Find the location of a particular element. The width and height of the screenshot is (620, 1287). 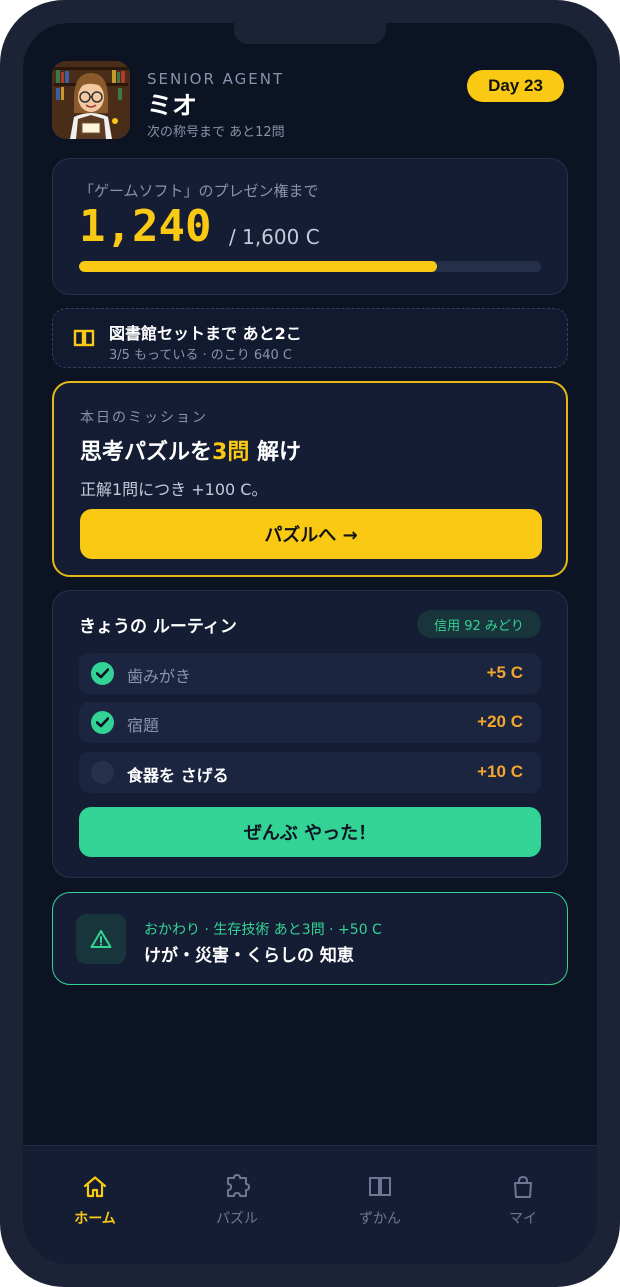

goal-progress-bar is located at coordinates (310, 266).